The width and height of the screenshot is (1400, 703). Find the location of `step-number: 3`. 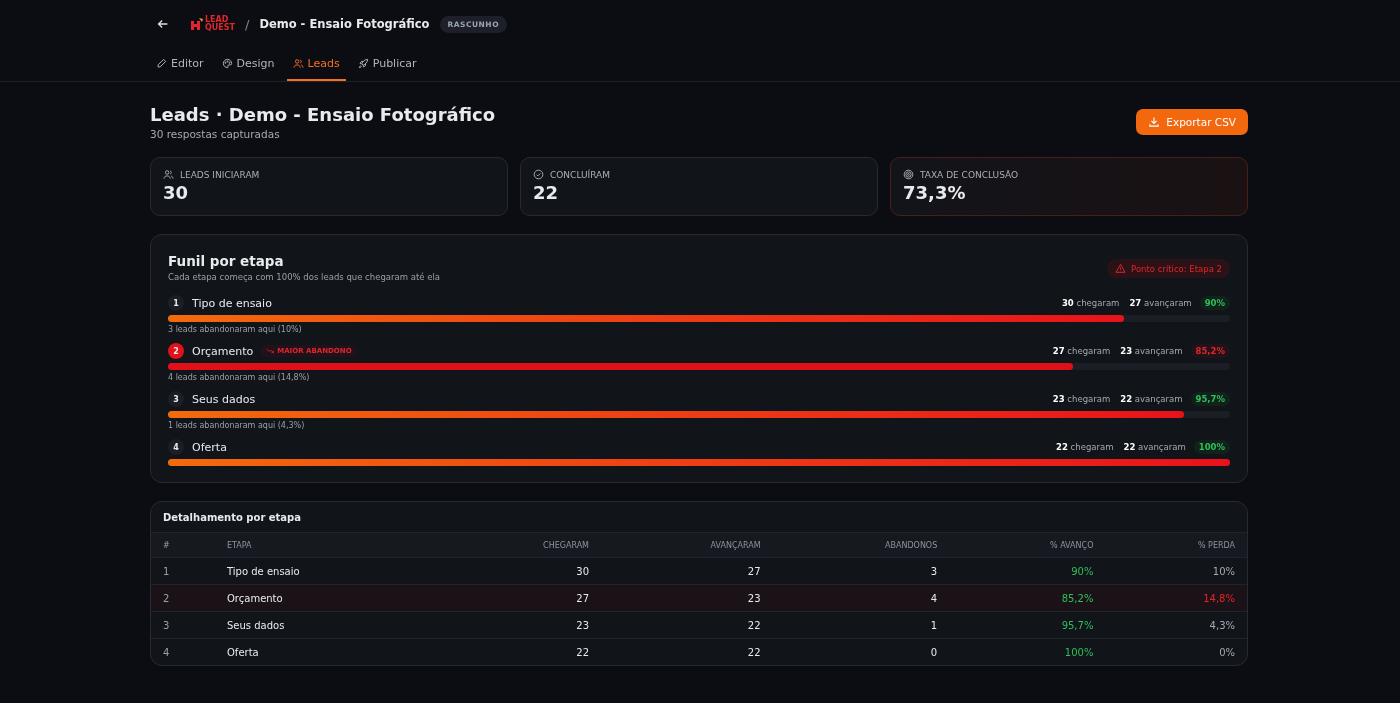

step-number: 3 is located at coordinates (176, 399).